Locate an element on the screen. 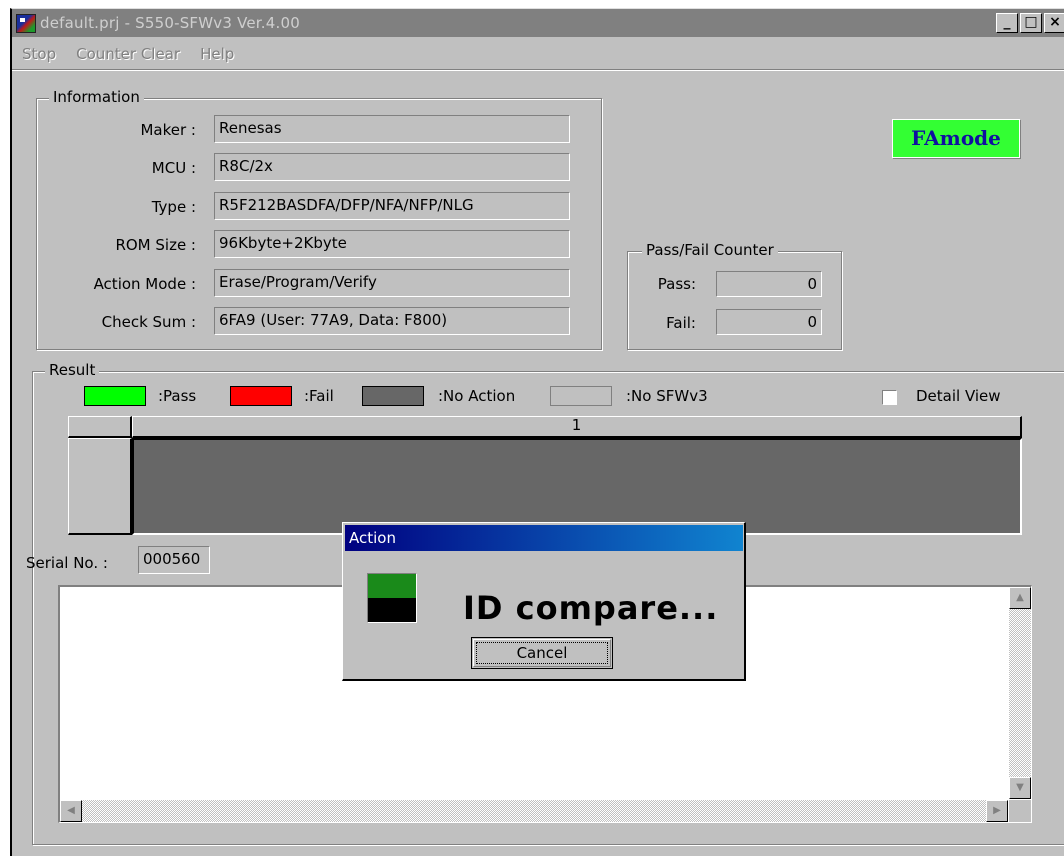 The height and width of the screenshot is (856, 1064). rom-size-label: ROM Size : is located at coordinates (155, 245).